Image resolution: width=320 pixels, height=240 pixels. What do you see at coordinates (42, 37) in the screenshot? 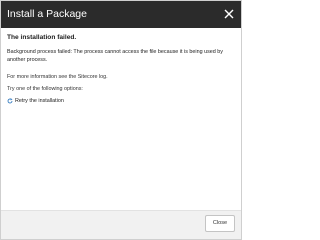
I see `failure-heading: The installation failed.` at bounding box center [42, 37].